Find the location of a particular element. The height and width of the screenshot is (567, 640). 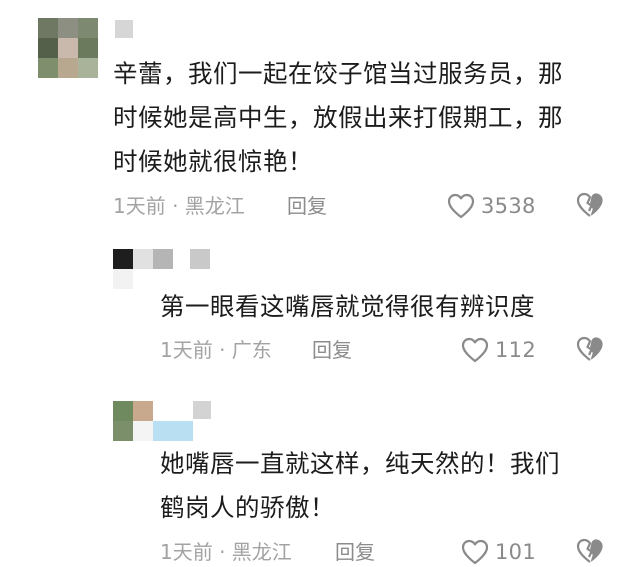

like-count: 101 is located at coordinates (515, 552).